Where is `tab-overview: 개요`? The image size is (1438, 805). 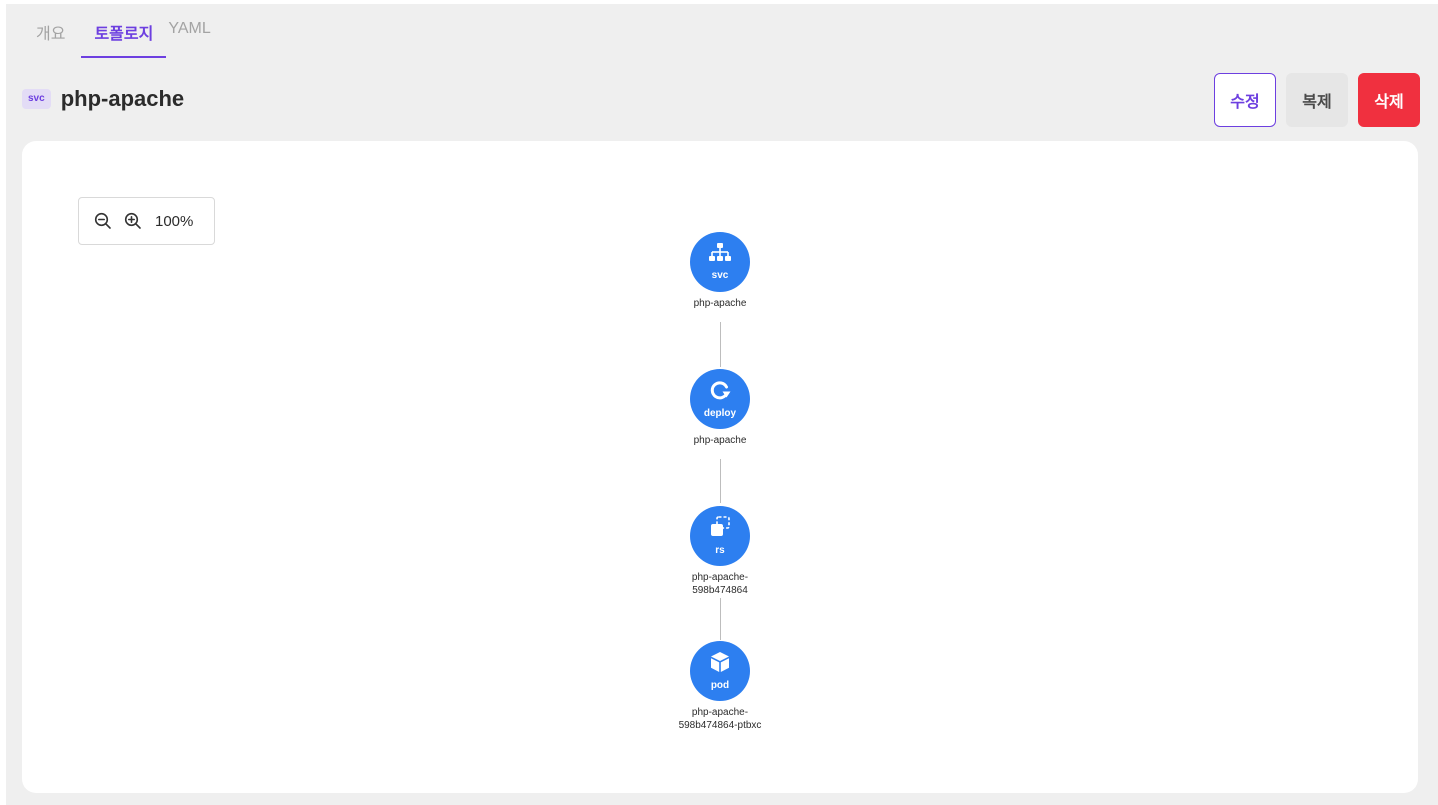
tab-overview: 개요 is located at coordinates (50, 39).